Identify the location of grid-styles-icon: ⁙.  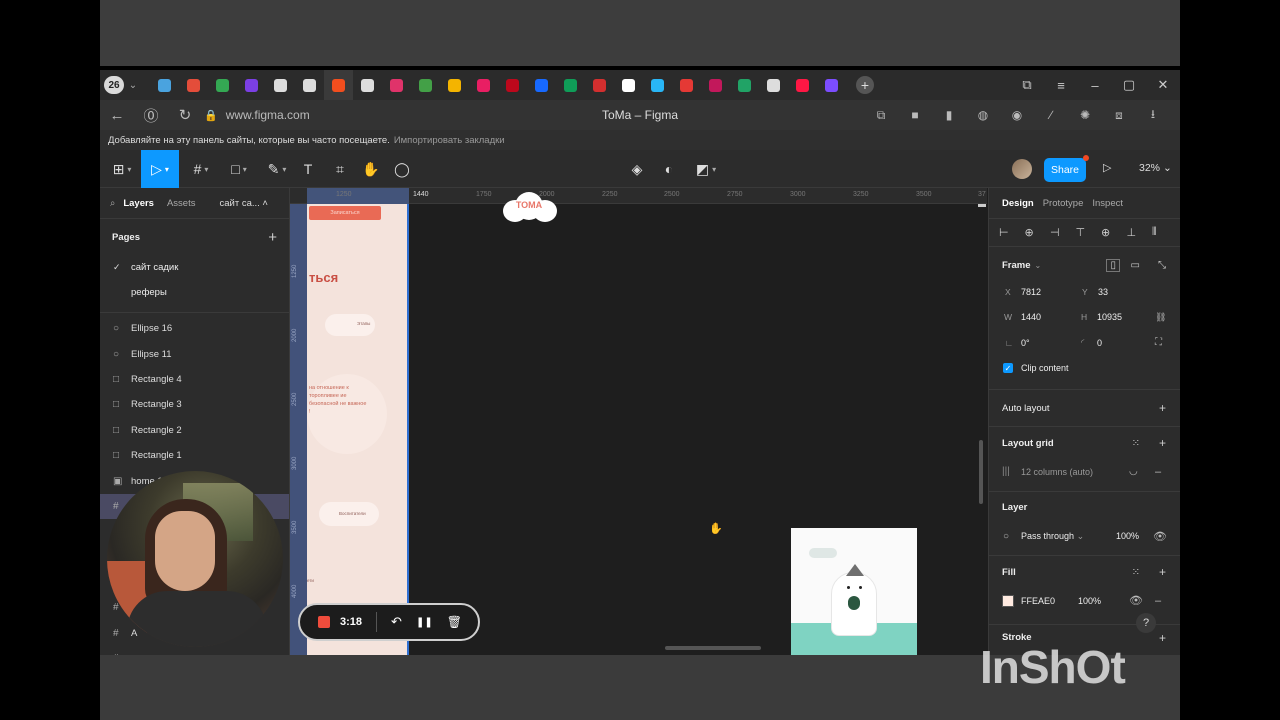
(1136, 443).